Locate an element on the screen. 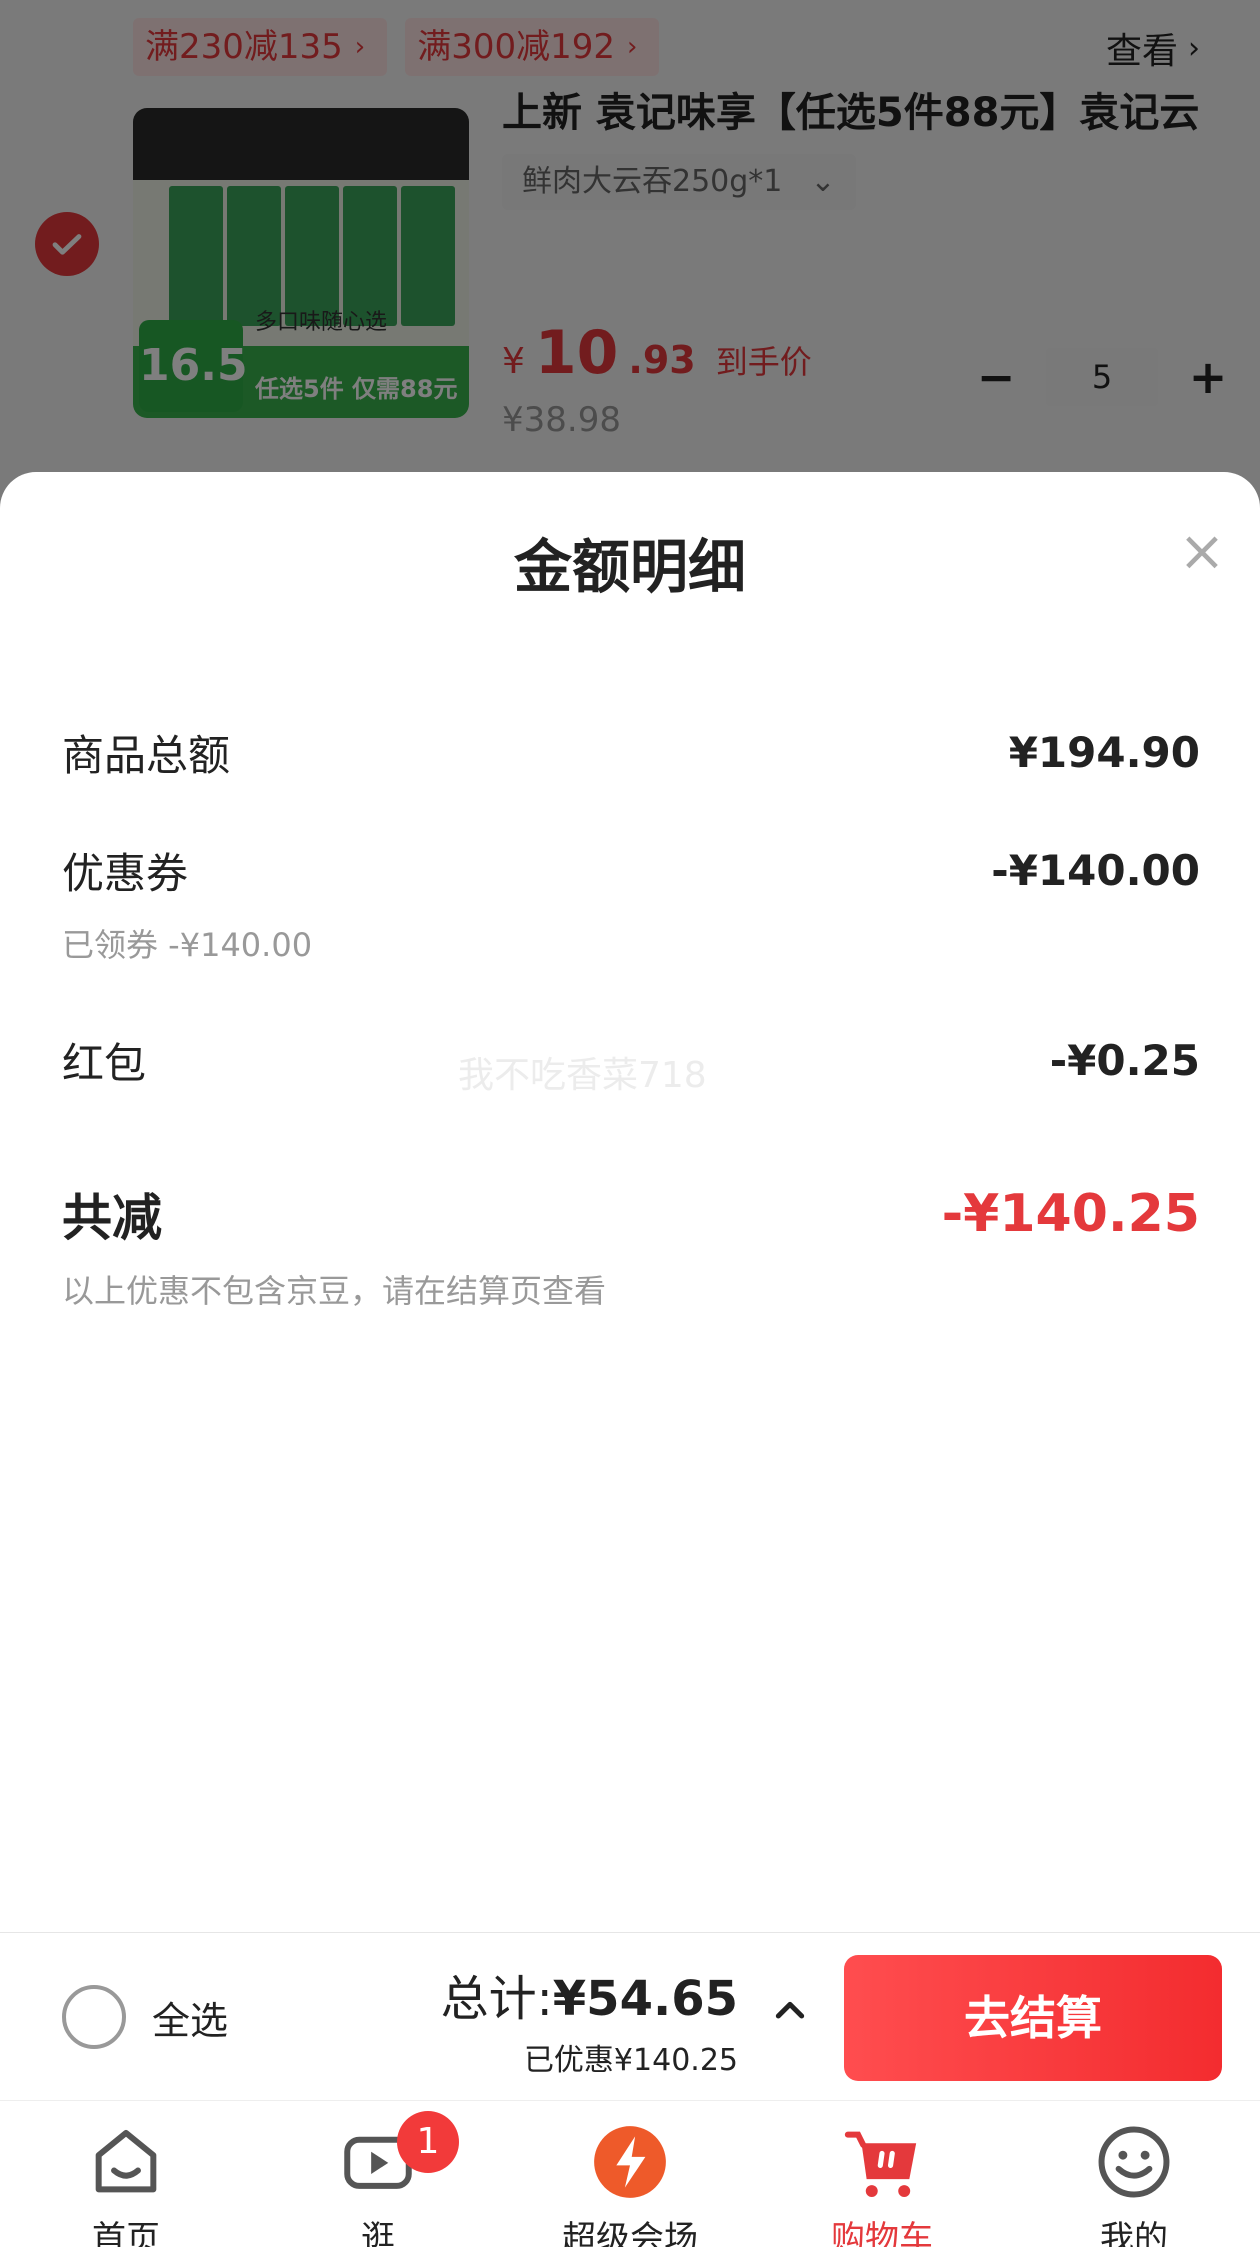 This screenshot has width=1260, height=2247. goods-total-label: 商品总额 is located at coordinates (146, 755).